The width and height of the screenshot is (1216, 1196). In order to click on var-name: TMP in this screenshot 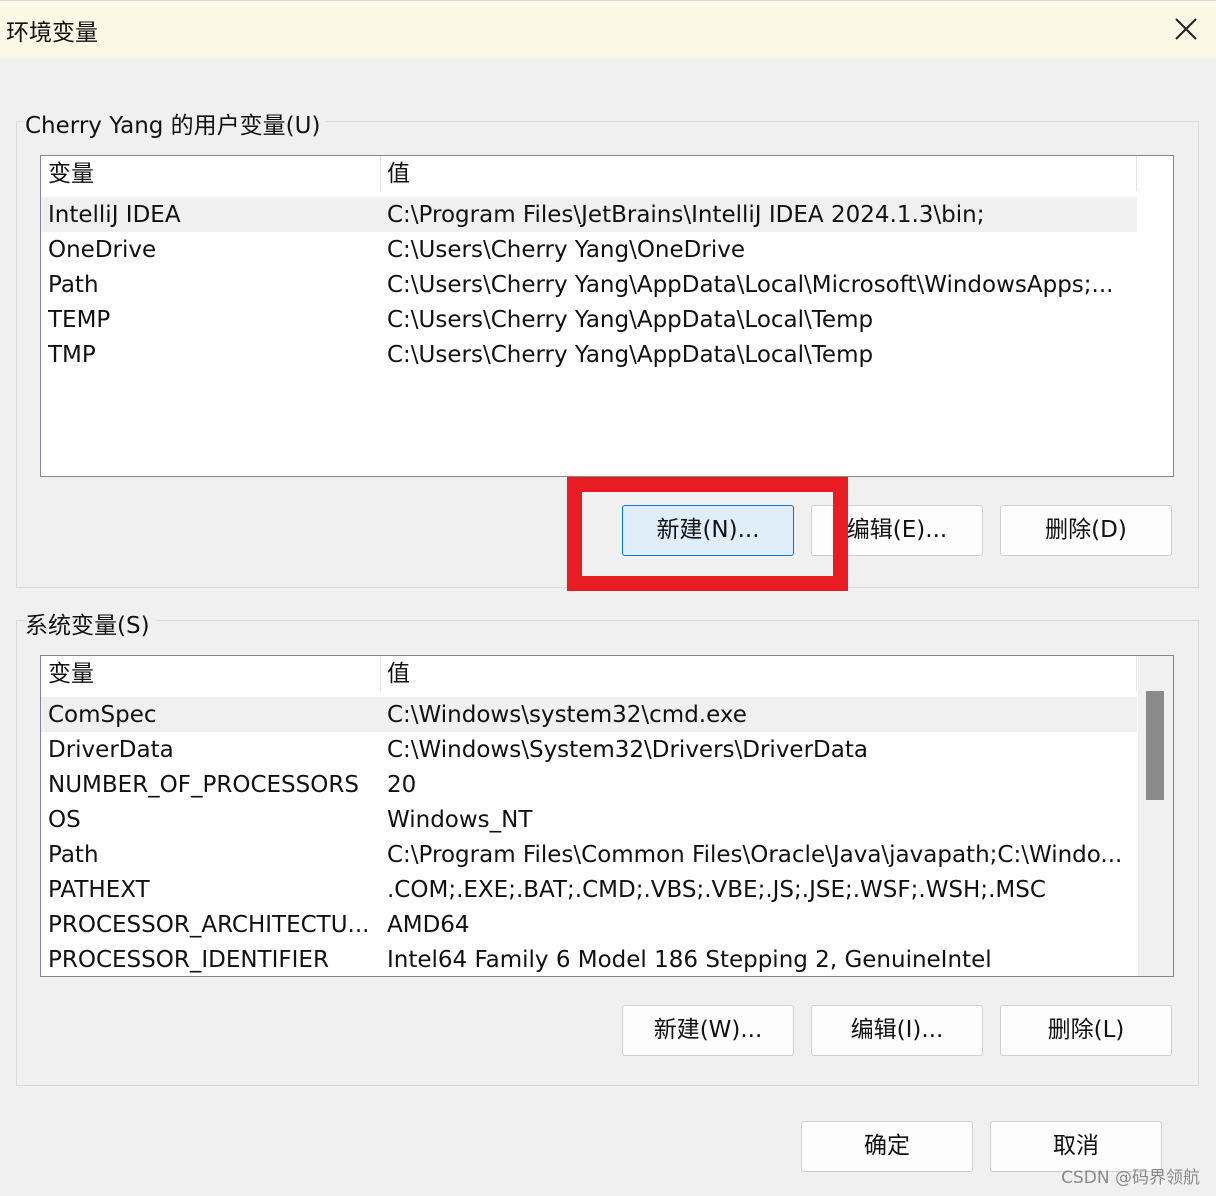, I will do `click(72, 355)`.